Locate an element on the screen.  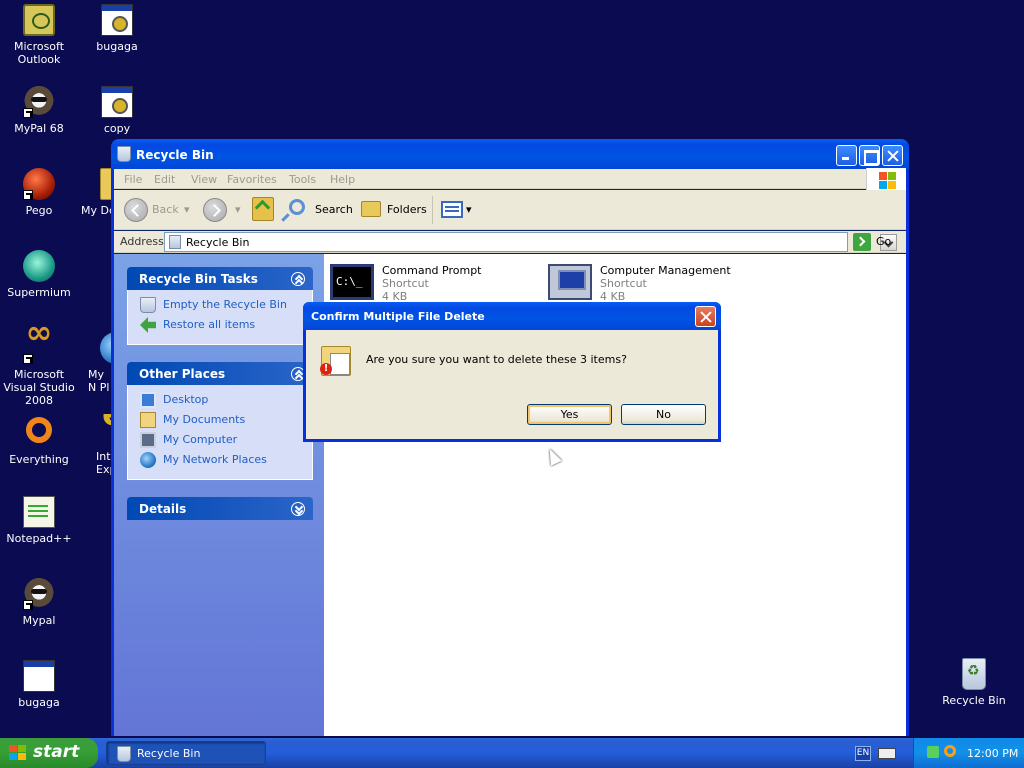
yes-button: Yes is located at coordinates (569, 414).